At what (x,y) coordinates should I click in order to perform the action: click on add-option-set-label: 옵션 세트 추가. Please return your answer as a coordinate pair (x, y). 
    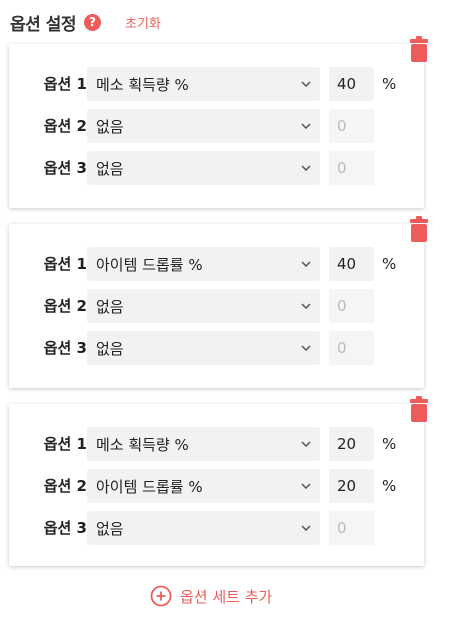
    Looking at the image, I should click on (226, 596).